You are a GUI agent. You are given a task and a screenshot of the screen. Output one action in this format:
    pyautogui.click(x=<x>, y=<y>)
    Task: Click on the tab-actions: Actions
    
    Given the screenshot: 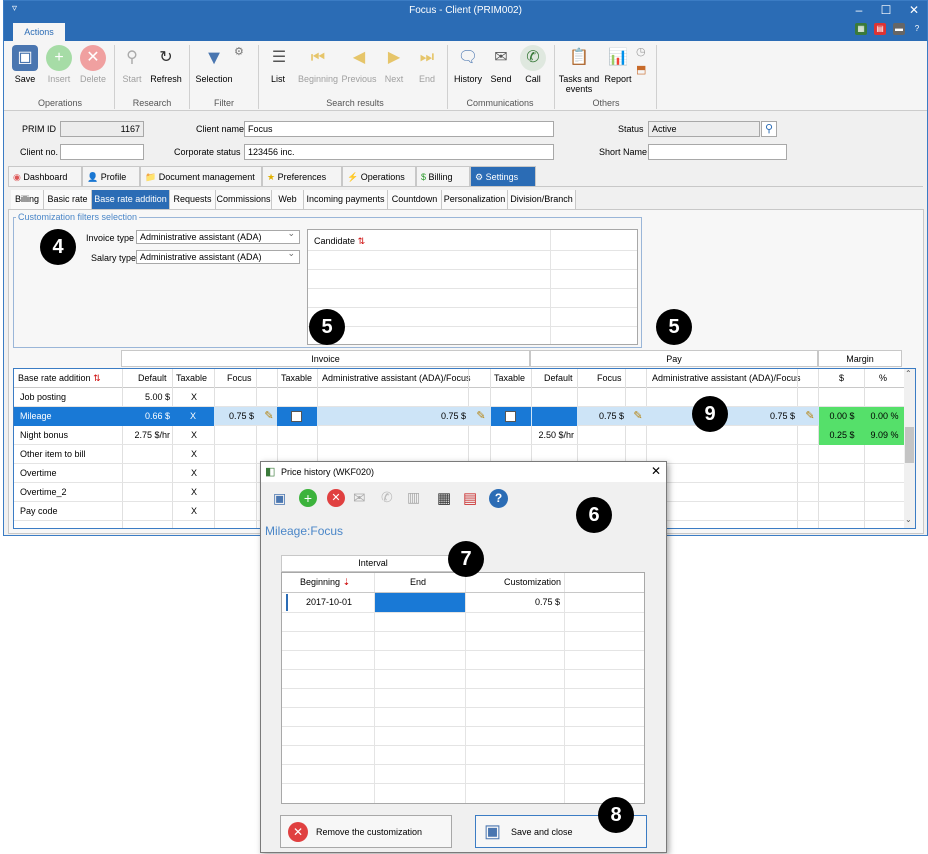 What is the action you would take?
    pyautogui.click(x=39, y=32)
    